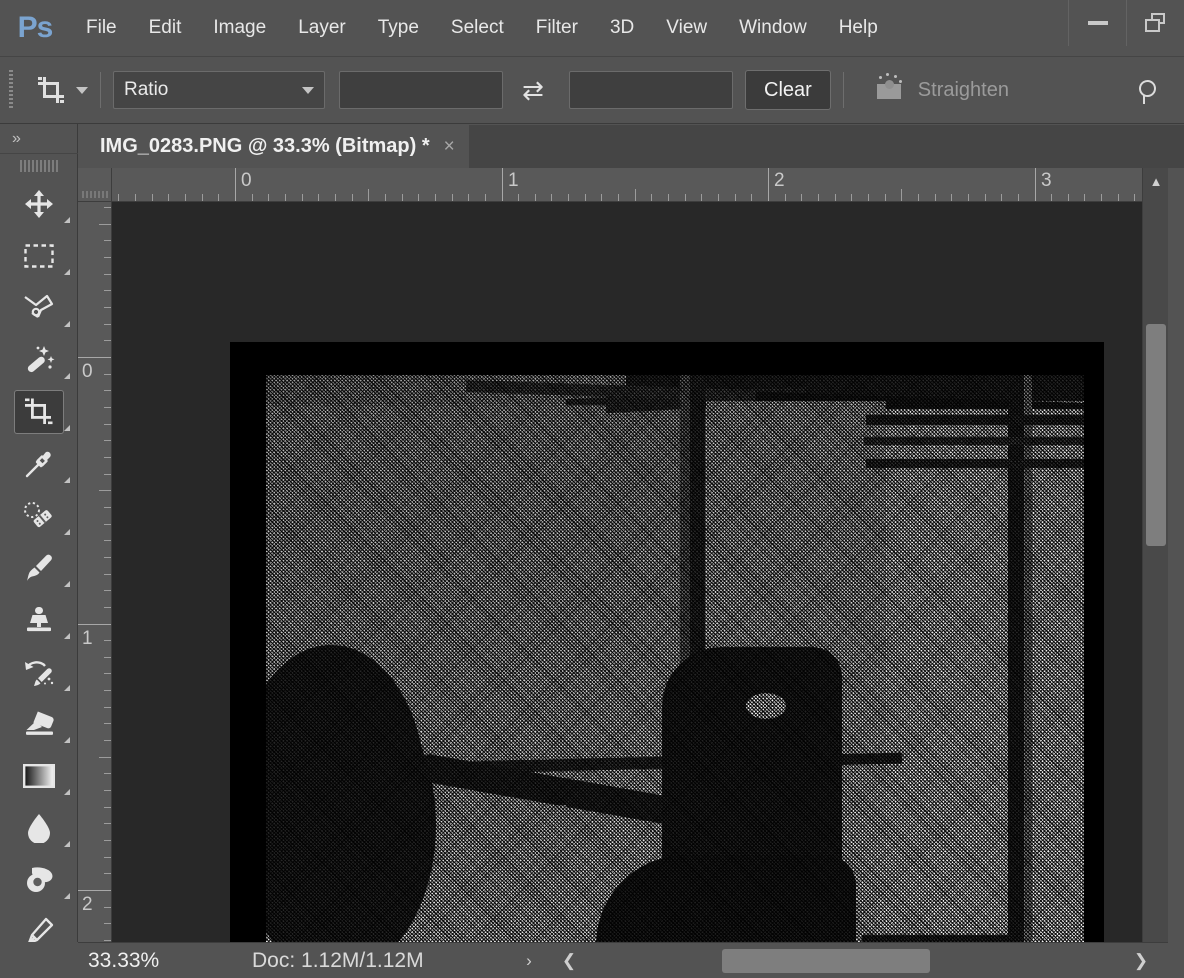 Image resolution: width=1184 pixels, height=978 pixels. What do you see at coordinates (1155, 23) in the screenshot?
I see `window-restore-button` at bounding box center [1155, 23].